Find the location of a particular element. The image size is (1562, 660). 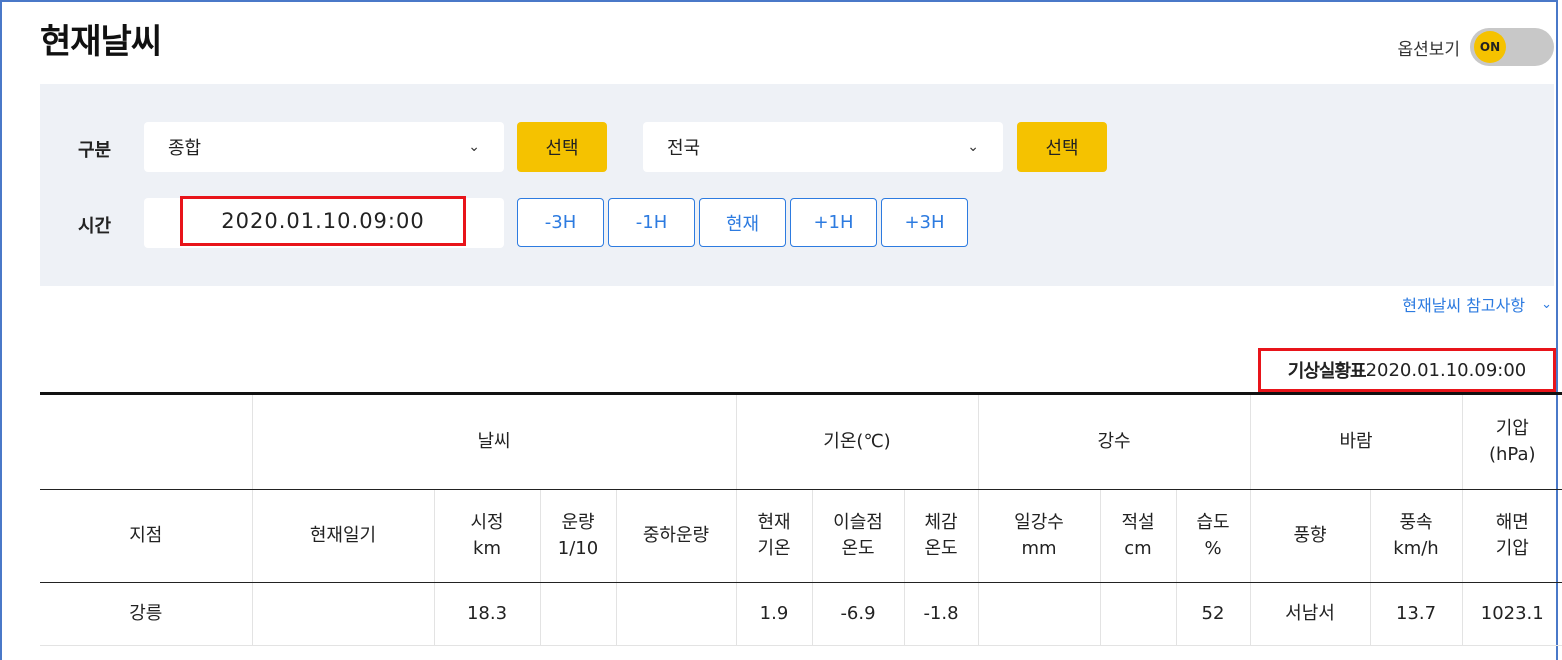

table-cell: 18.3 is located at coordinates (486, 614).